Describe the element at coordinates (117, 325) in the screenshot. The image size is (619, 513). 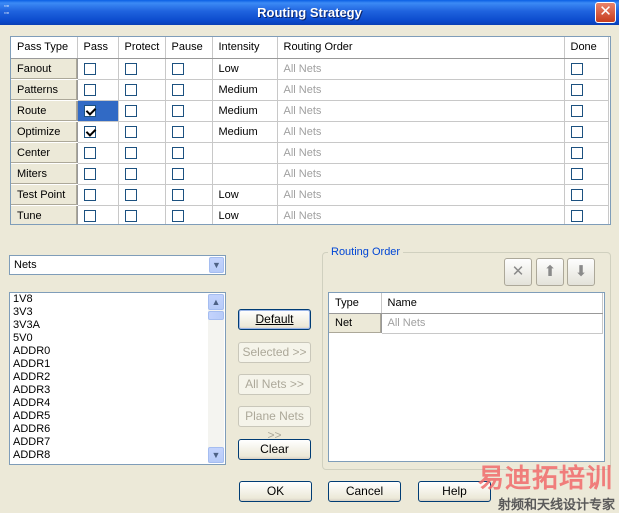
I see `list-item: 3V3A` at that location.